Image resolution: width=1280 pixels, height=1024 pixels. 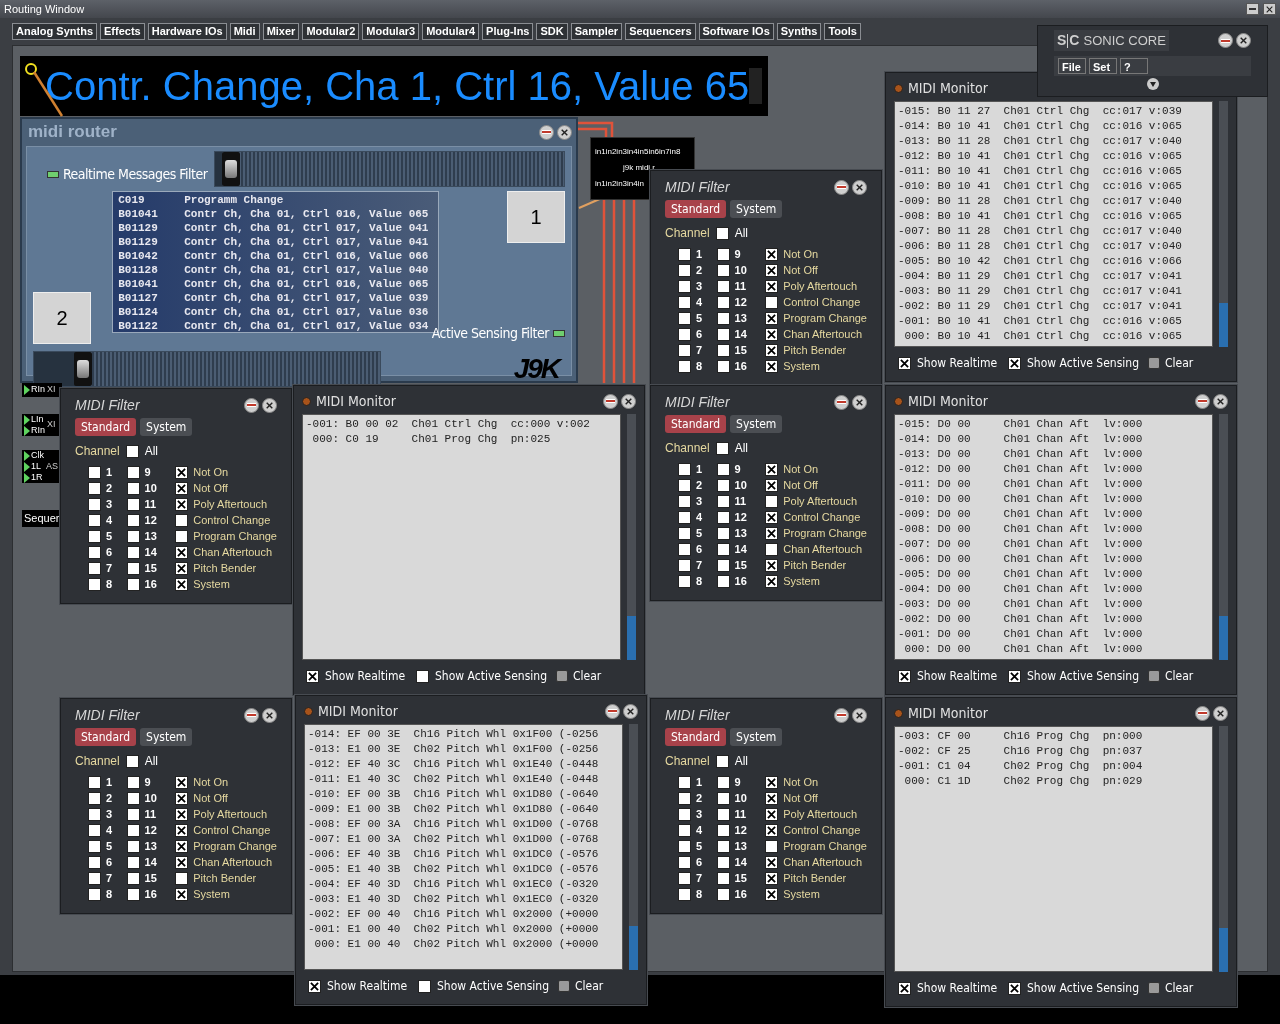 I want to click on menu-tab: Analog Synths, so click(x=54, y=31).